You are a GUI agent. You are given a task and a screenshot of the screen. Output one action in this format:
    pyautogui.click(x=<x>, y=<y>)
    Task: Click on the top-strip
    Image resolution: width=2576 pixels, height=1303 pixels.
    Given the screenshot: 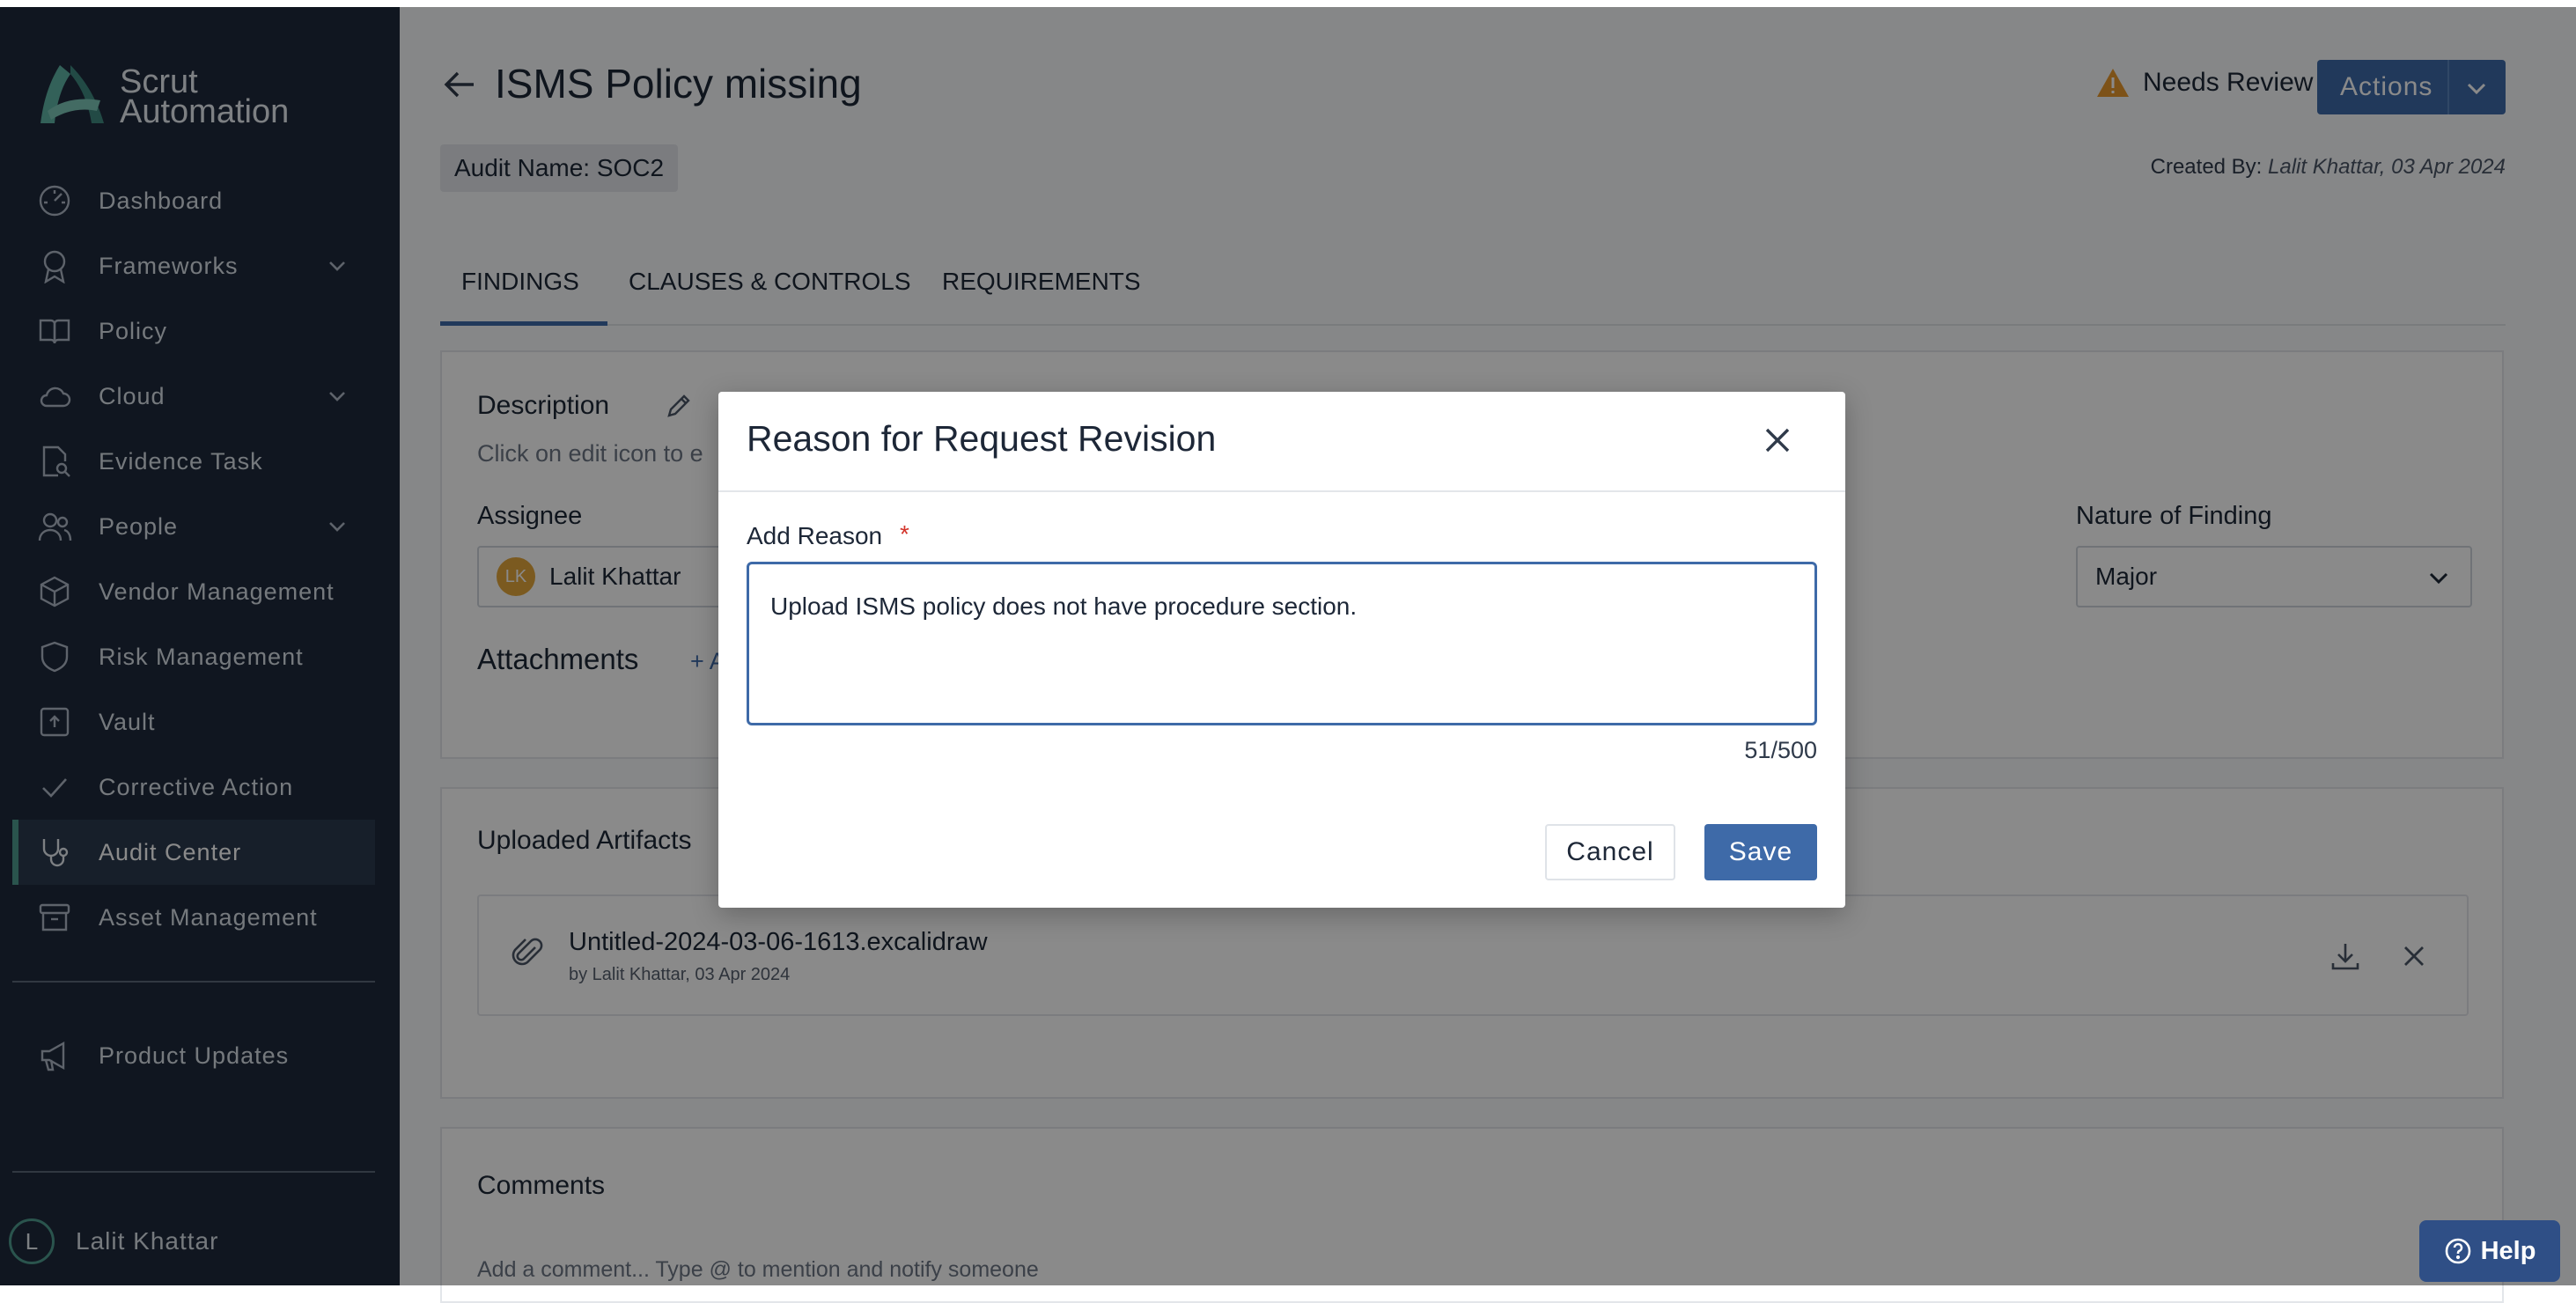 What is the action you would take?
    pyautogui.click(x=1288, y=3)
    